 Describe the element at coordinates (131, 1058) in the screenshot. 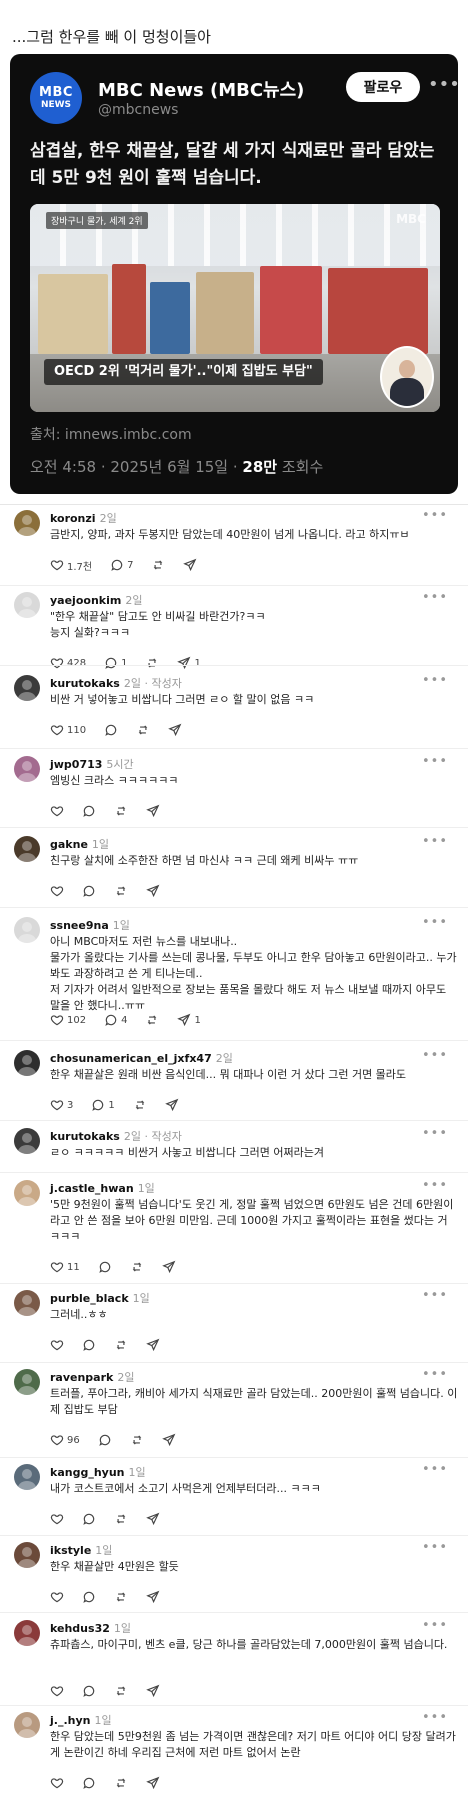

I see `username-text: chosunamerican_el_jxfx47` at that location.